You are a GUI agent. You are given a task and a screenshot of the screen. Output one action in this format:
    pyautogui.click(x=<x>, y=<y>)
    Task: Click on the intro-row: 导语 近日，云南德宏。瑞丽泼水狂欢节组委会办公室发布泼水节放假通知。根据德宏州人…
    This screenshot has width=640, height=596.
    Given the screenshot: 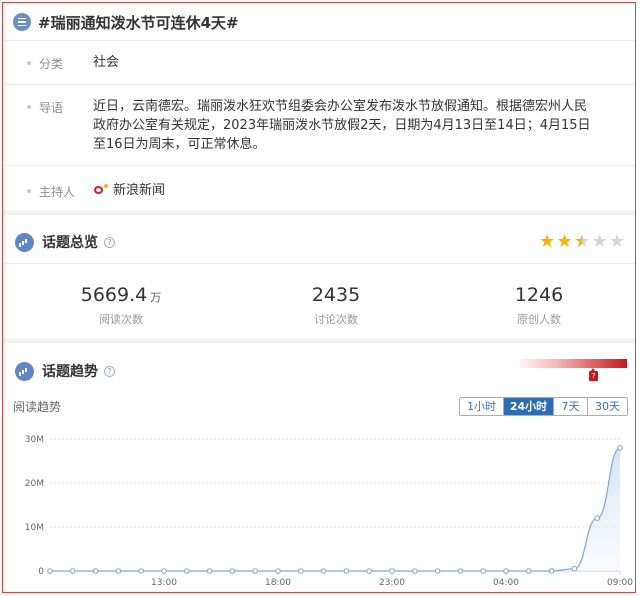 What is the action you would take?
    pyautogui.click(x=319, y=124)
    